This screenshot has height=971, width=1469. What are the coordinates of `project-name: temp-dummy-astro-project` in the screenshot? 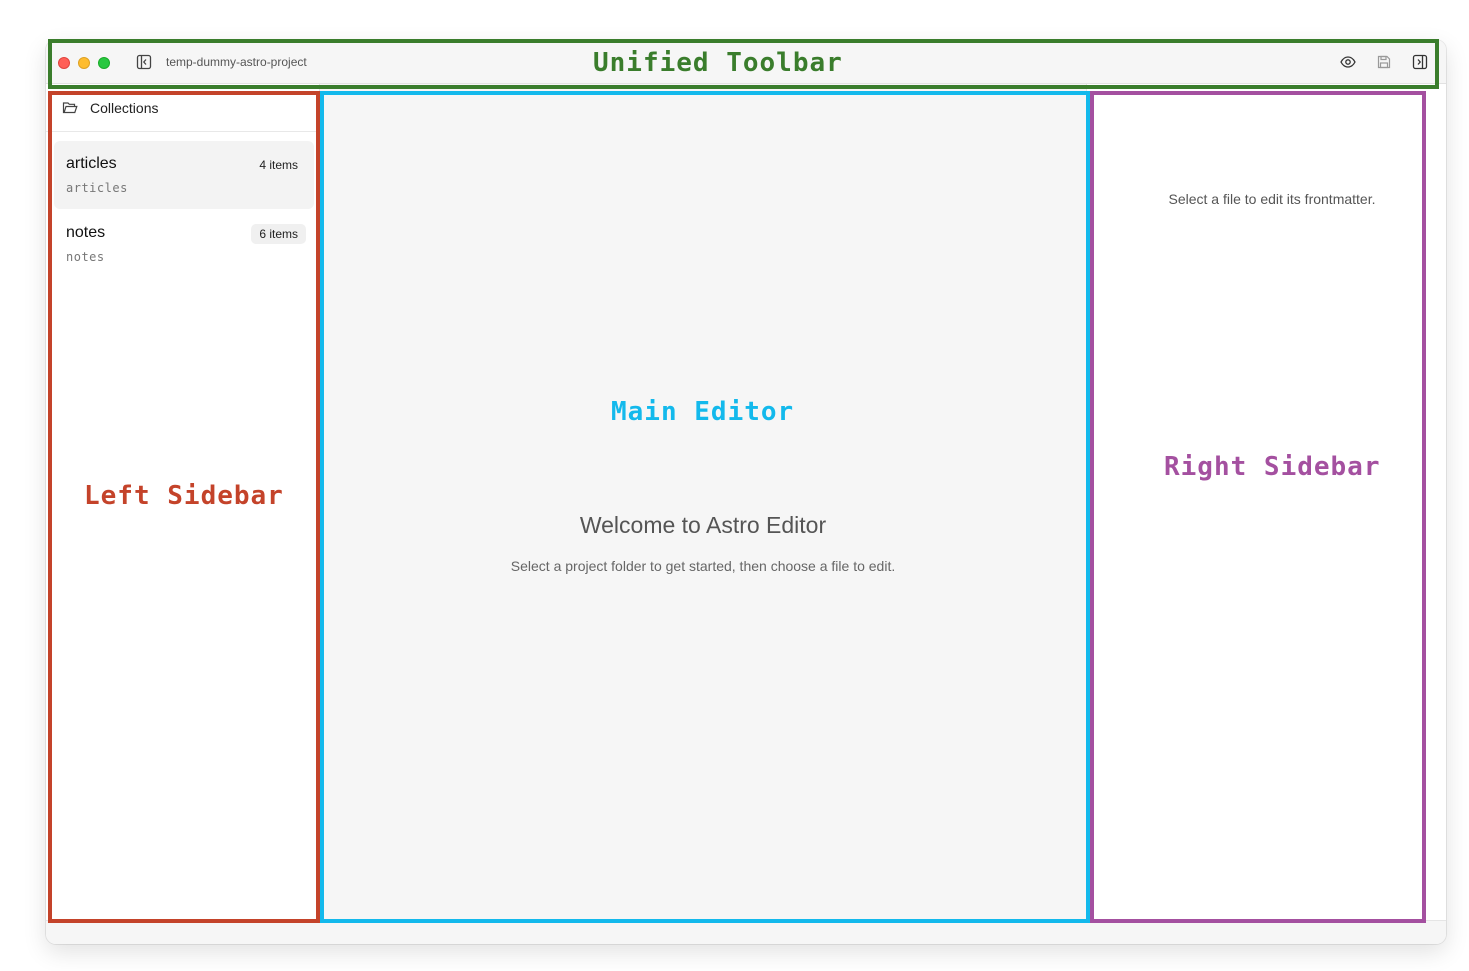 It's located at (236, 62).